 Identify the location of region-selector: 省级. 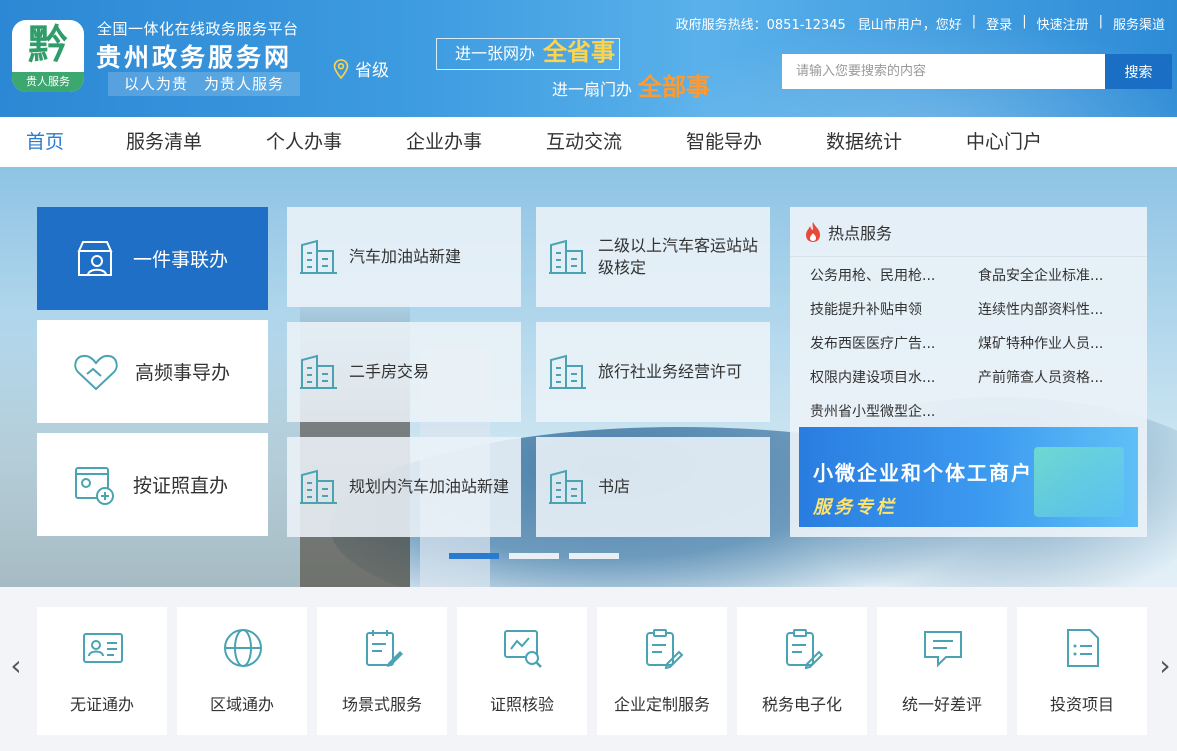
(361, 68).